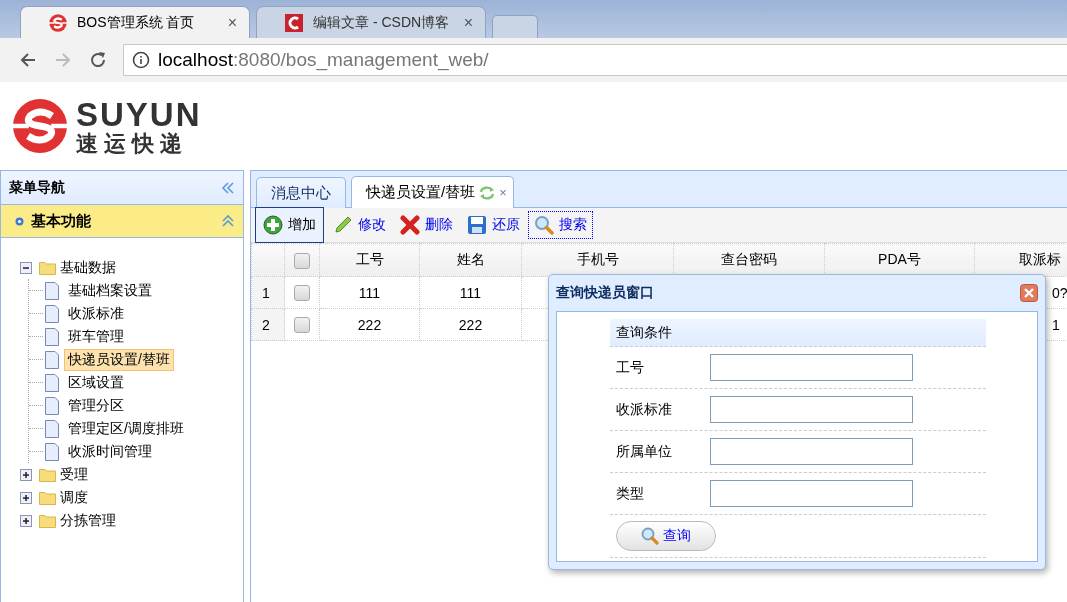  What do you see at coordinates (630, 367) in the screenshot?
I see `field-label: 工号` at bounding box center [630, 367].